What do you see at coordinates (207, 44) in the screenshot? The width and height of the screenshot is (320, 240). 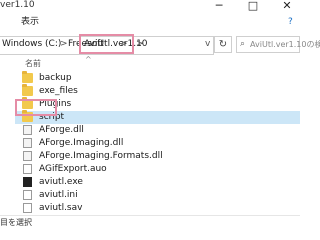 I see `address-dropdown-icon: v` at bounding box center [207, 44].